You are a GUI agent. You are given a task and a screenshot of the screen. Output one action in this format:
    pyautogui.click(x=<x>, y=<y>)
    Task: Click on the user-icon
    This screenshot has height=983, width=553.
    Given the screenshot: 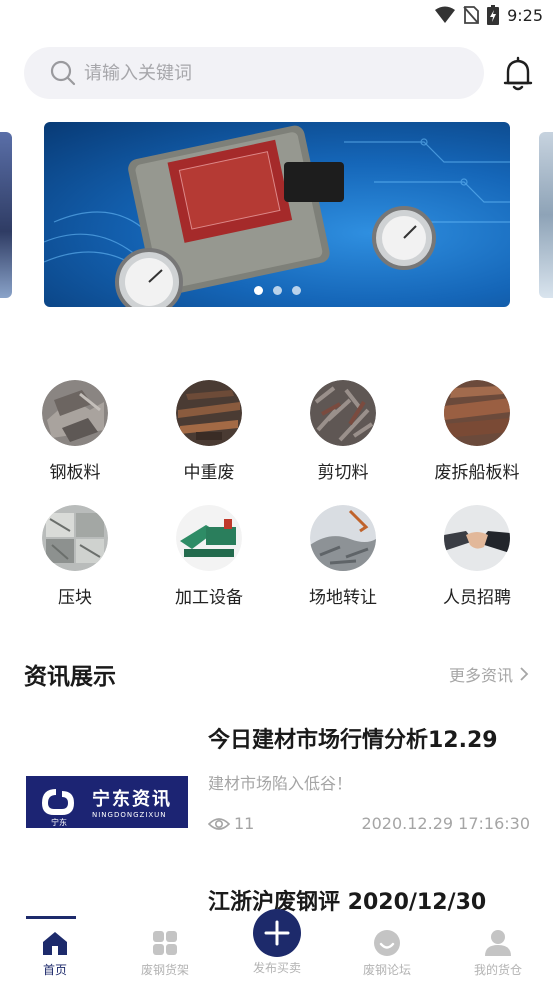 What is the action you would take?
    pyautogui.click(x=498, y=943)
    